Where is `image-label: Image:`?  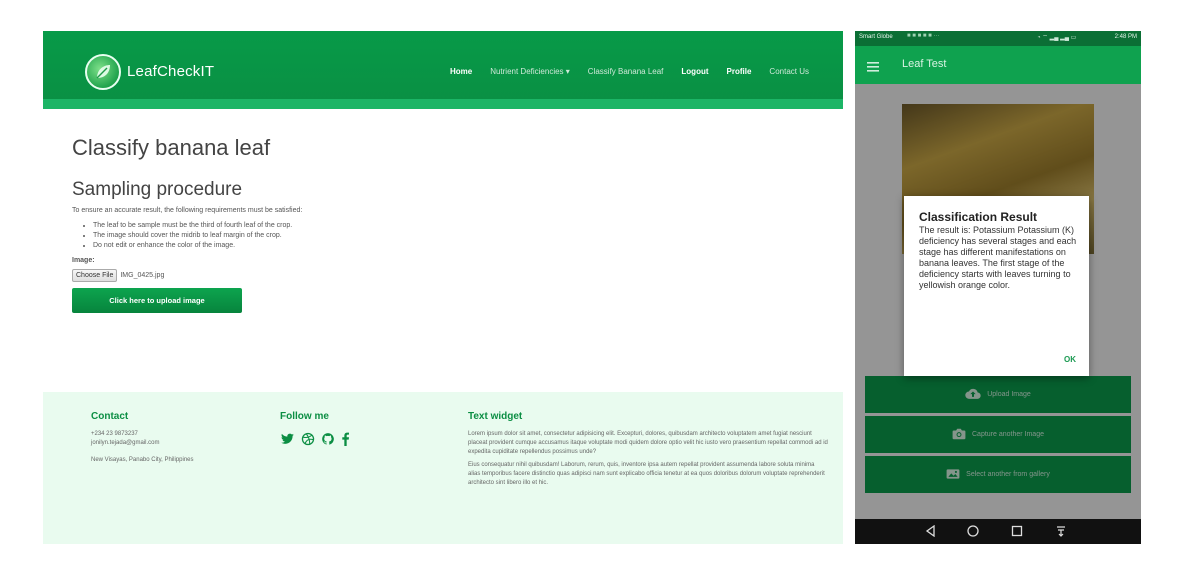 image-label: Image: is located at coordinates (83, 260).